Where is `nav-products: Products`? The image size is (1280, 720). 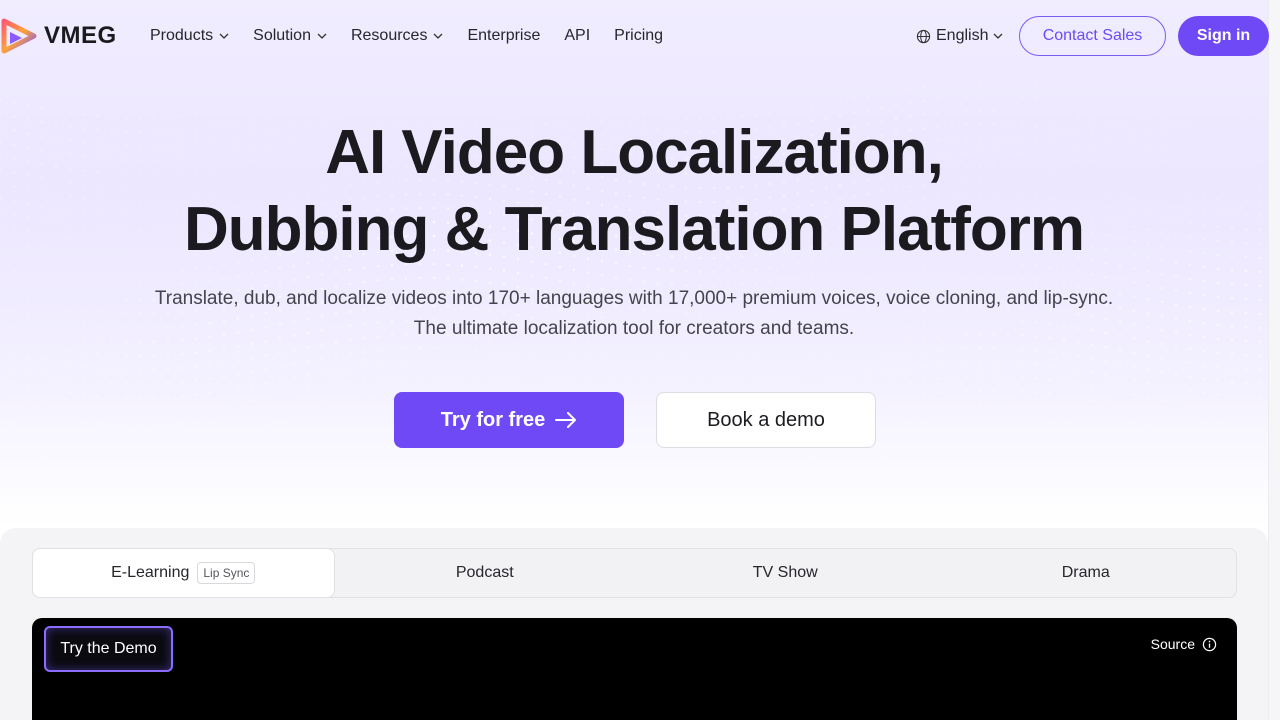 nav-products: Products is located at coordinates (189, 36).